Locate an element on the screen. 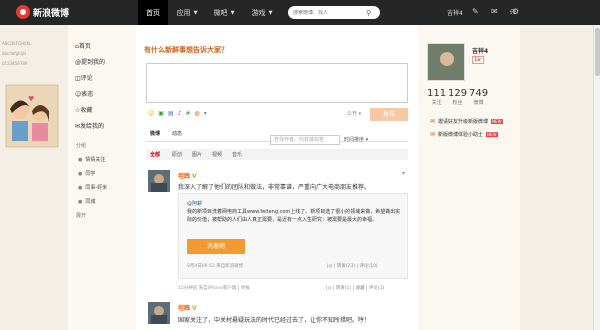 This screenshot has height=330, width=600. stat-value: 129 is located at coordinates (458, 93).